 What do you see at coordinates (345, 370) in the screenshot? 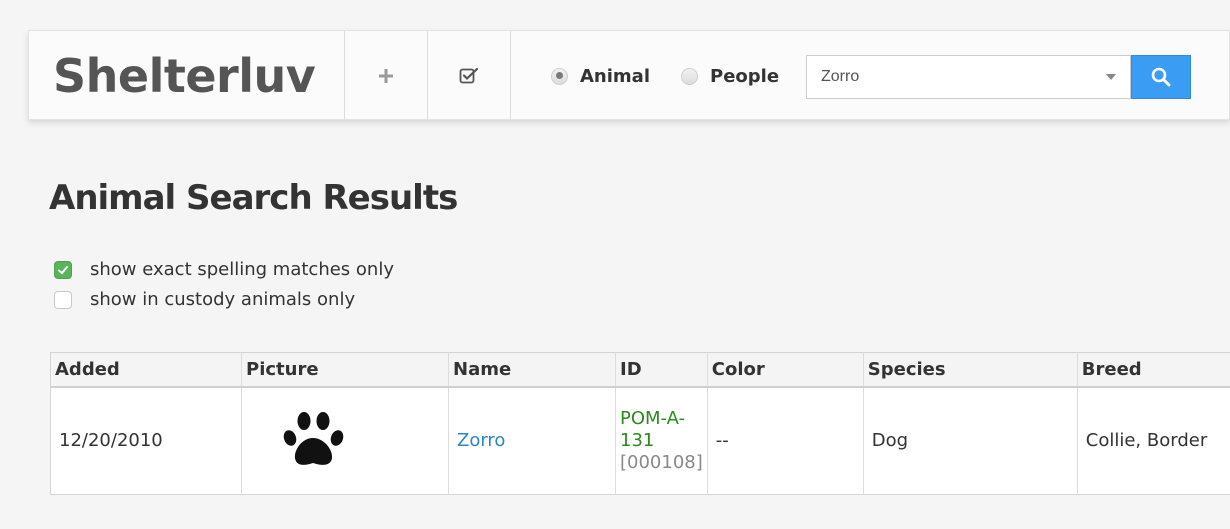
I see `col-picture: Picture` at bounding box center [345, 370].